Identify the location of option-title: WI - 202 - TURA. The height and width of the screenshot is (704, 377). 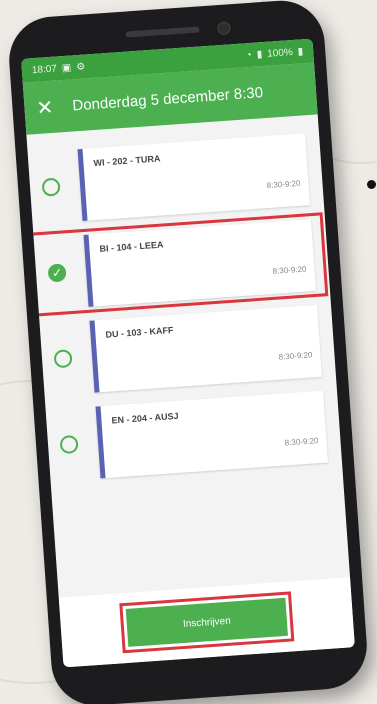
(127, 161).